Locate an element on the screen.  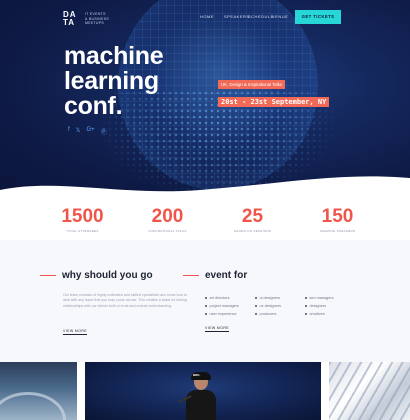
stat-number: 25 is located at coordinates (252, 216).